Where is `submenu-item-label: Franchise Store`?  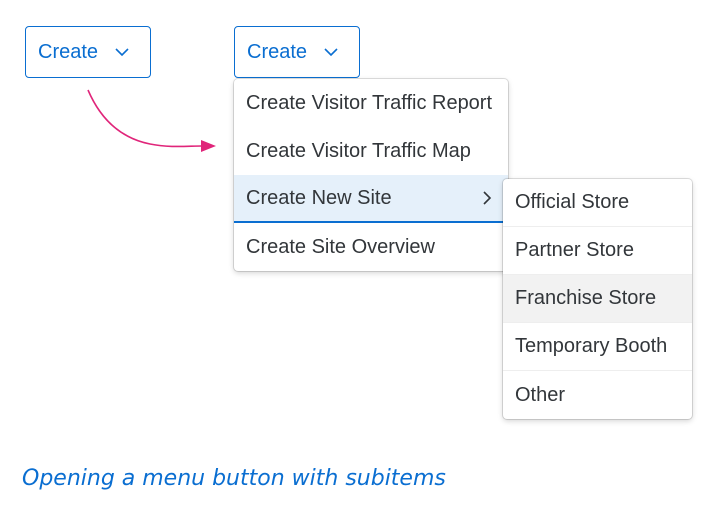 submenu-item-label: Franchise Store is located at coordinates (586, 298).